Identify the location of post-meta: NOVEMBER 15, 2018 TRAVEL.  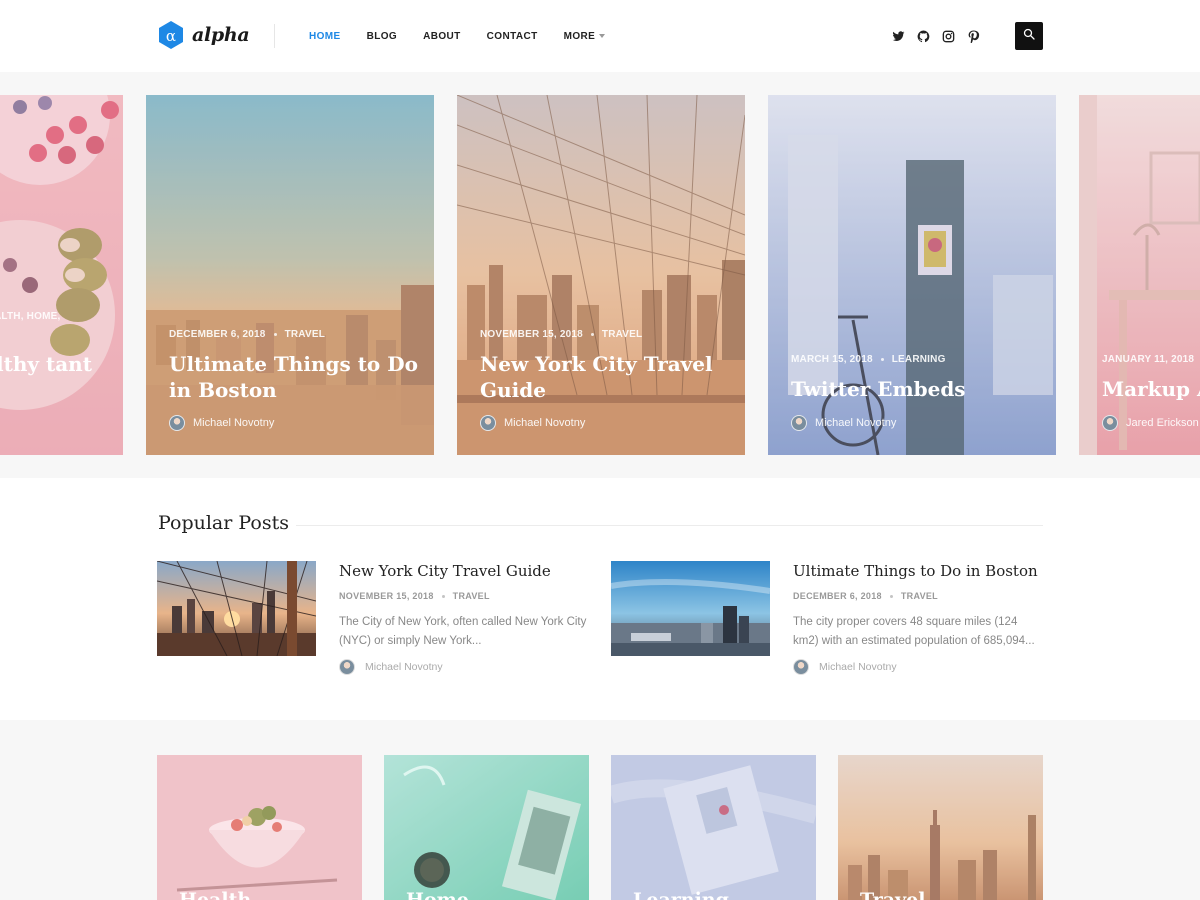
(414, 596).